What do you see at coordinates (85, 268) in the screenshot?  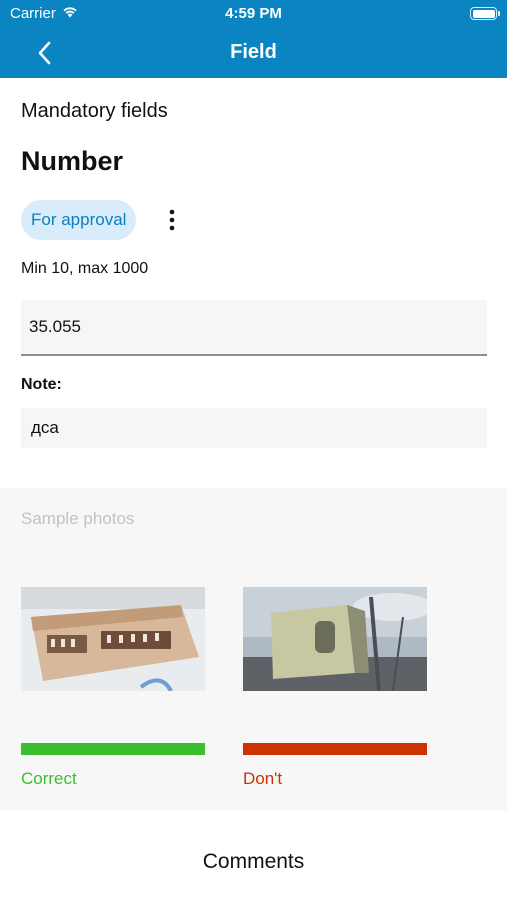 I see `range-hint: Min 10, max 1000` at bounding box center [85, 268].